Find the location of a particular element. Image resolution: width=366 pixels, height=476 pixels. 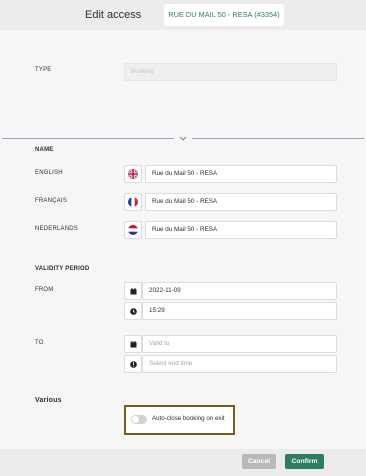

fr-flag-icon is located at coordinates (133, 202).